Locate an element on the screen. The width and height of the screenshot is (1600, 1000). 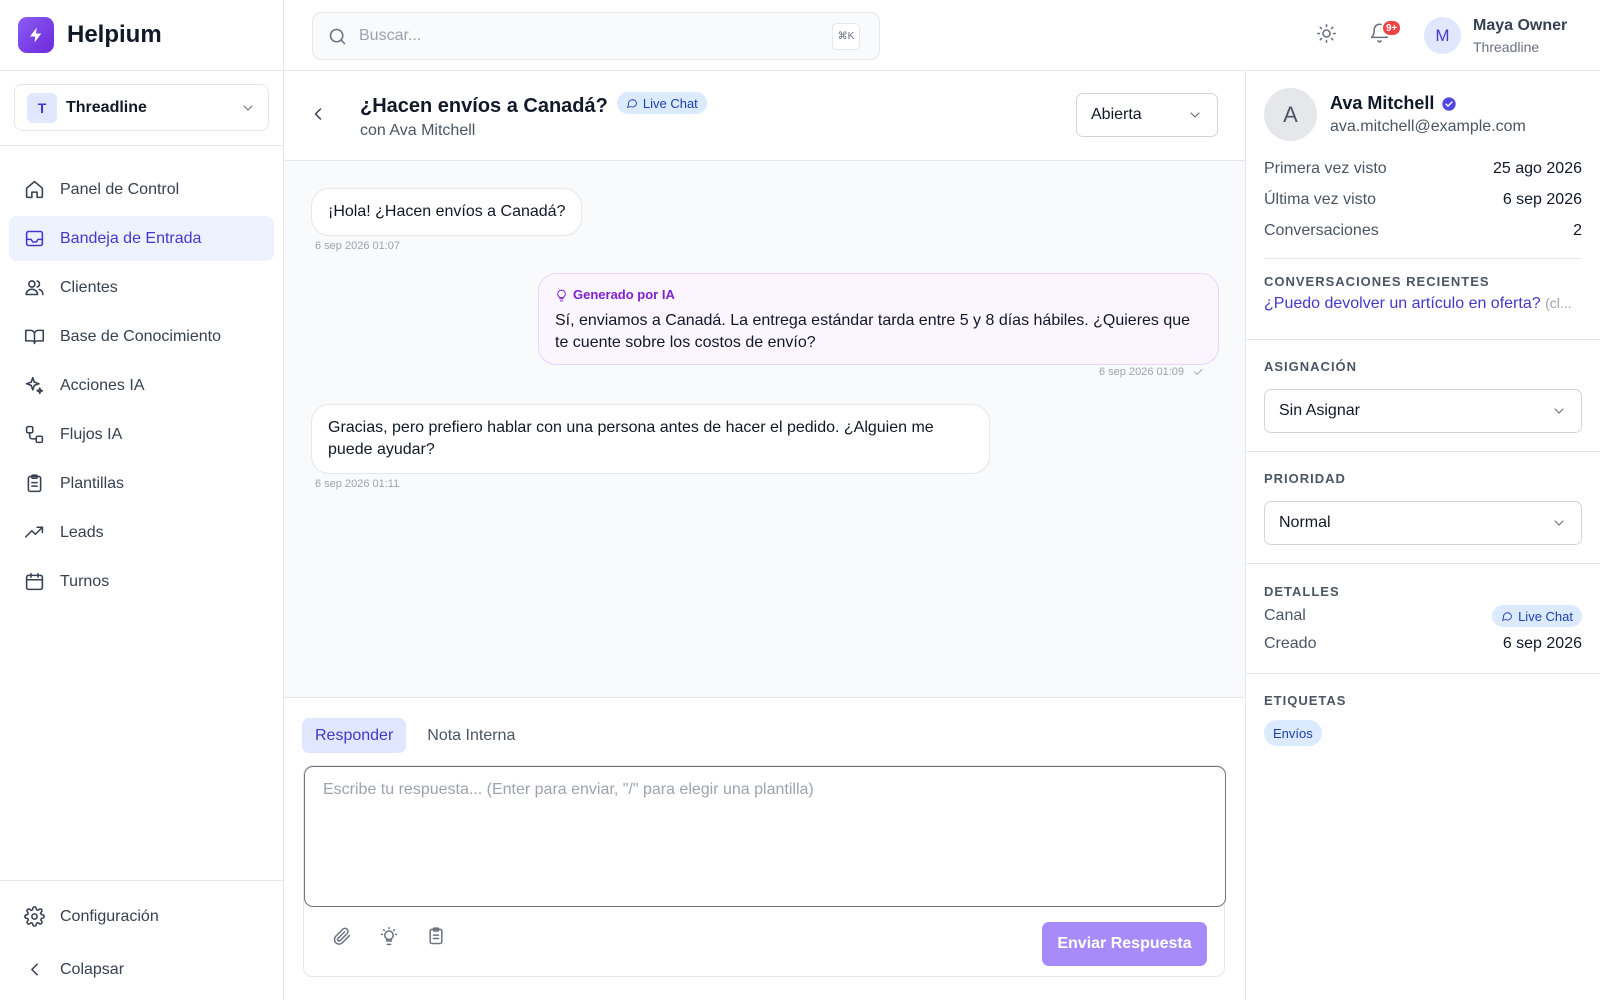
sidebar-item-clients: Clientes is located at coordinates (141, 287).